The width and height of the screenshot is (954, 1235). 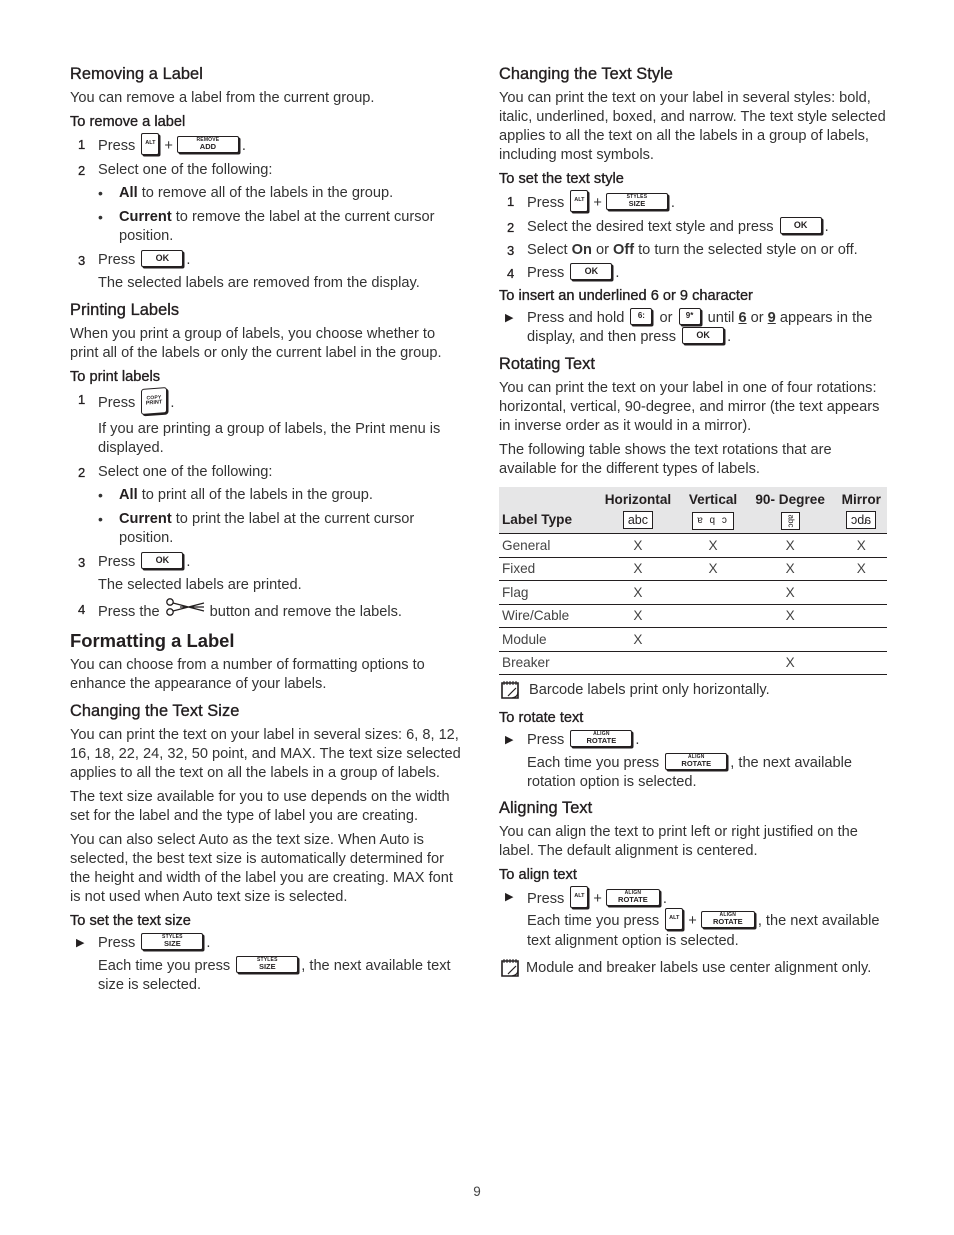 What do you see at coordinates (547, 639) in the screenshot?
I see `label-type-cell: Module` at bounding box center [547, 639].